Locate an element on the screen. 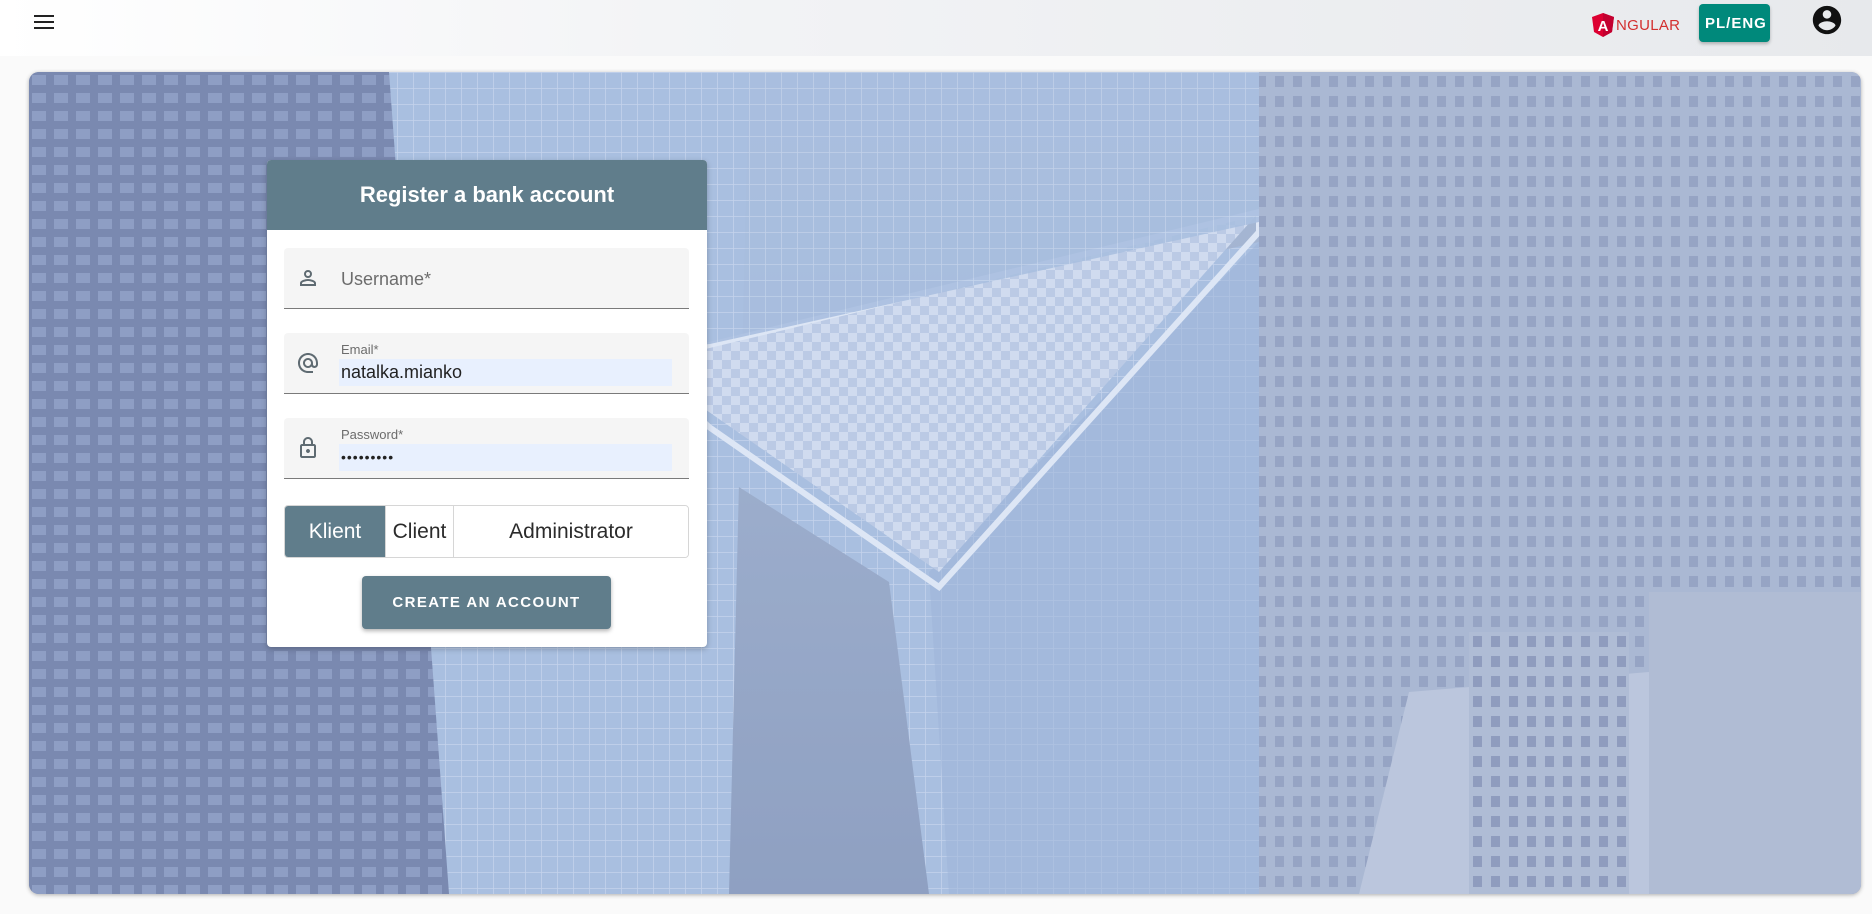 This screenshot has width=1872, height=914. angular-logo: A NGULAR is located at coordinates (1636, 25).